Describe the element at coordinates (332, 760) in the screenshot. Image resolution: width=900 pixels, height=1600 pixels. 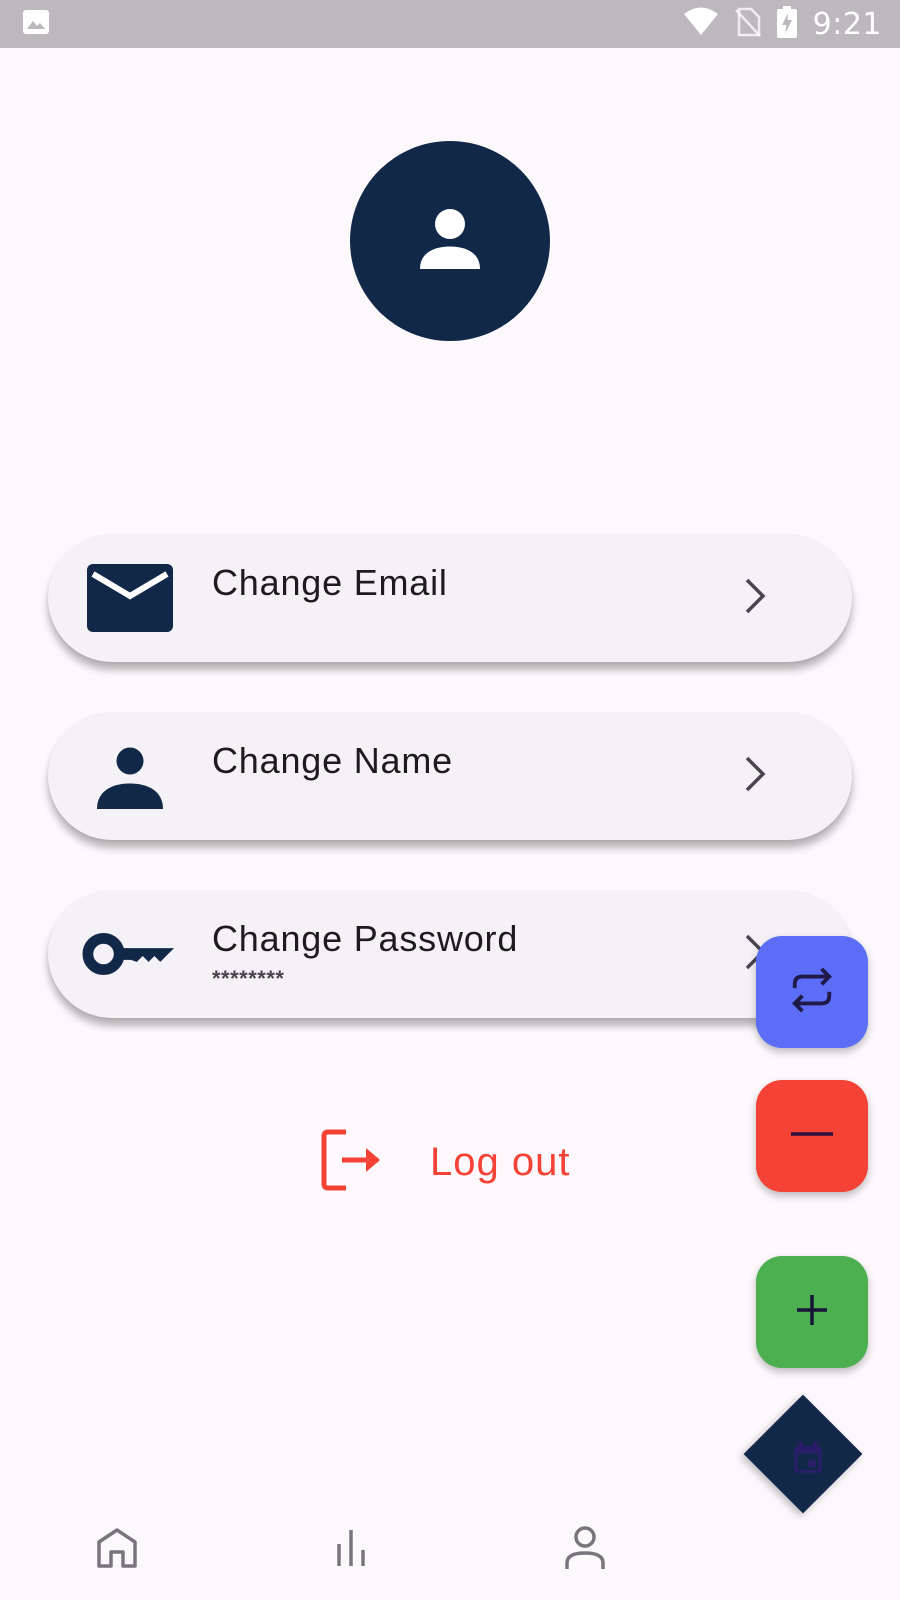
I see `change-name-label: Change Name` at that location.